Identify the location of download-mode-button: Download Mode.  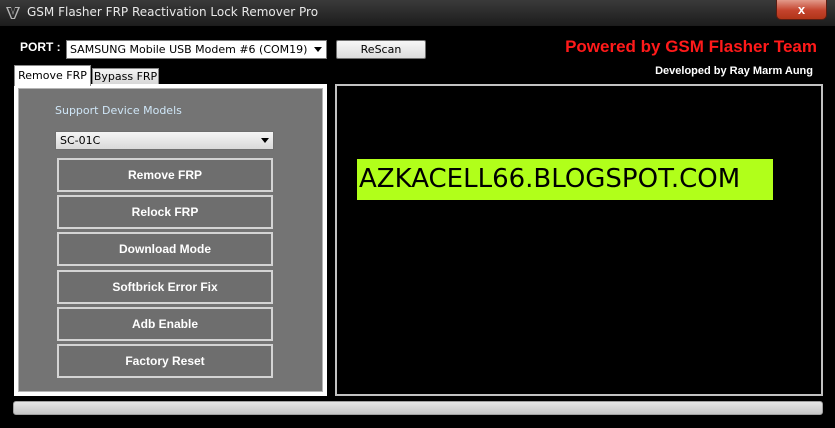
(165, 249).